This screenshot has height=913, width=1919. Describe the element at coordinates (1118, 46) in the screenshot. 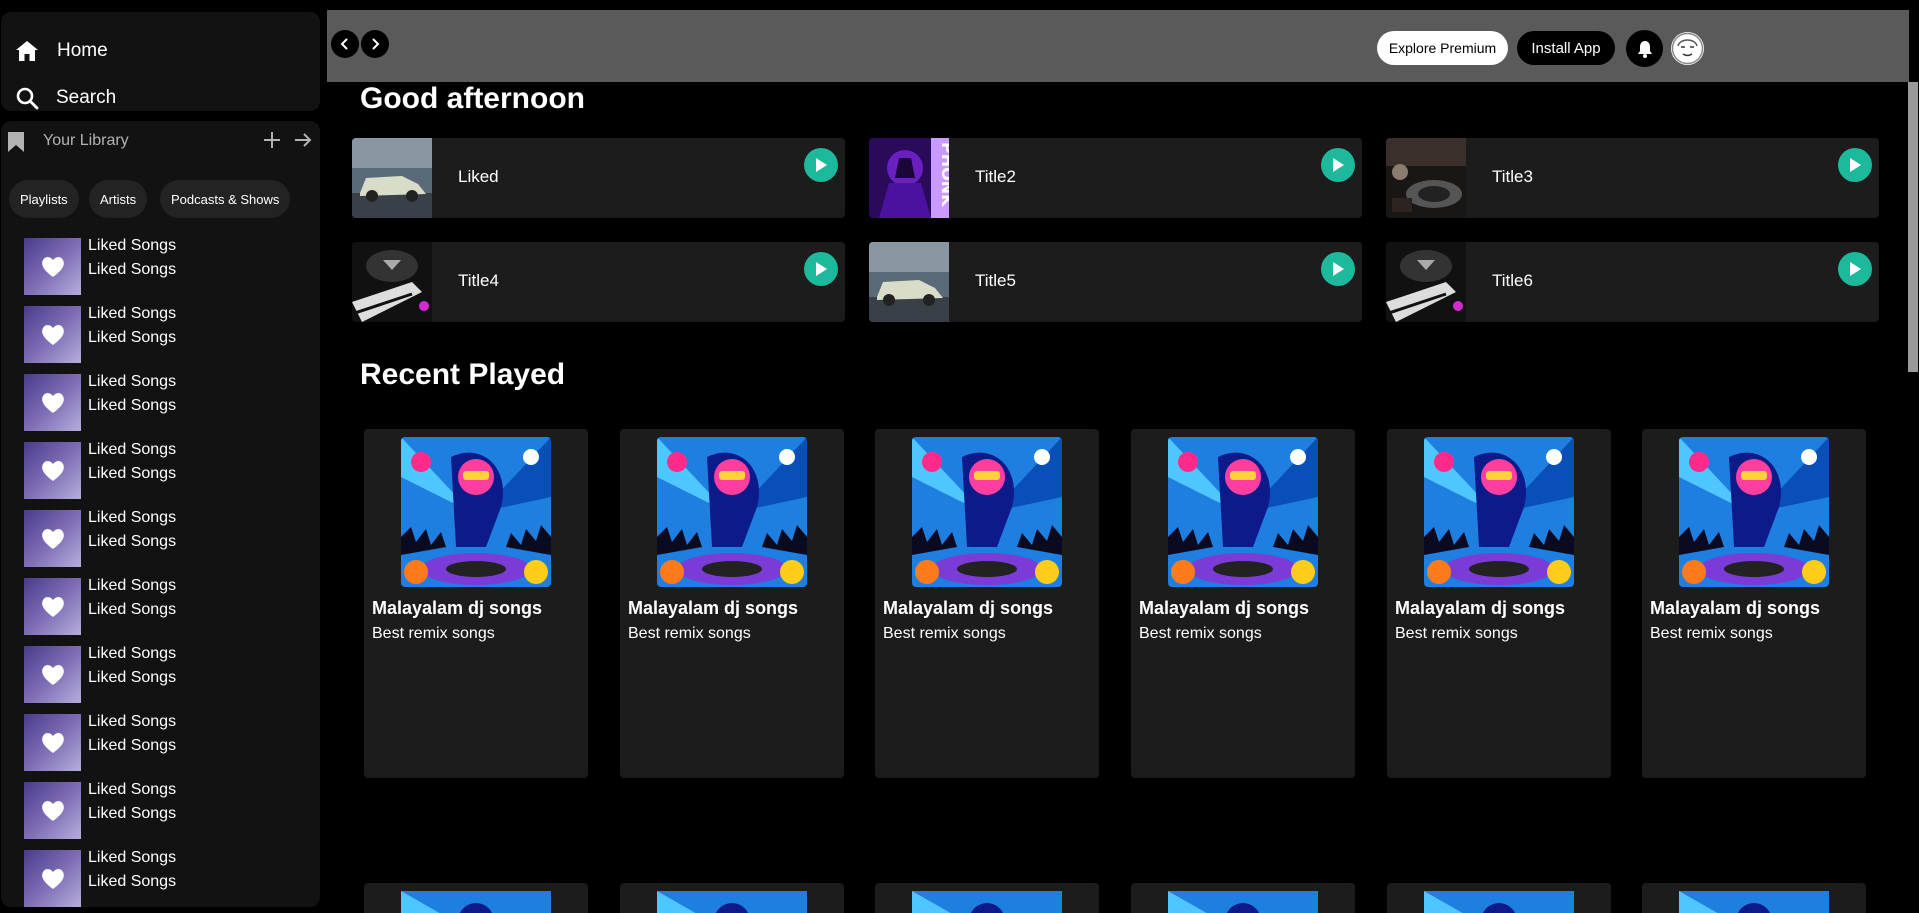

I see `top-bar: Explore Premium Install App` at that location.